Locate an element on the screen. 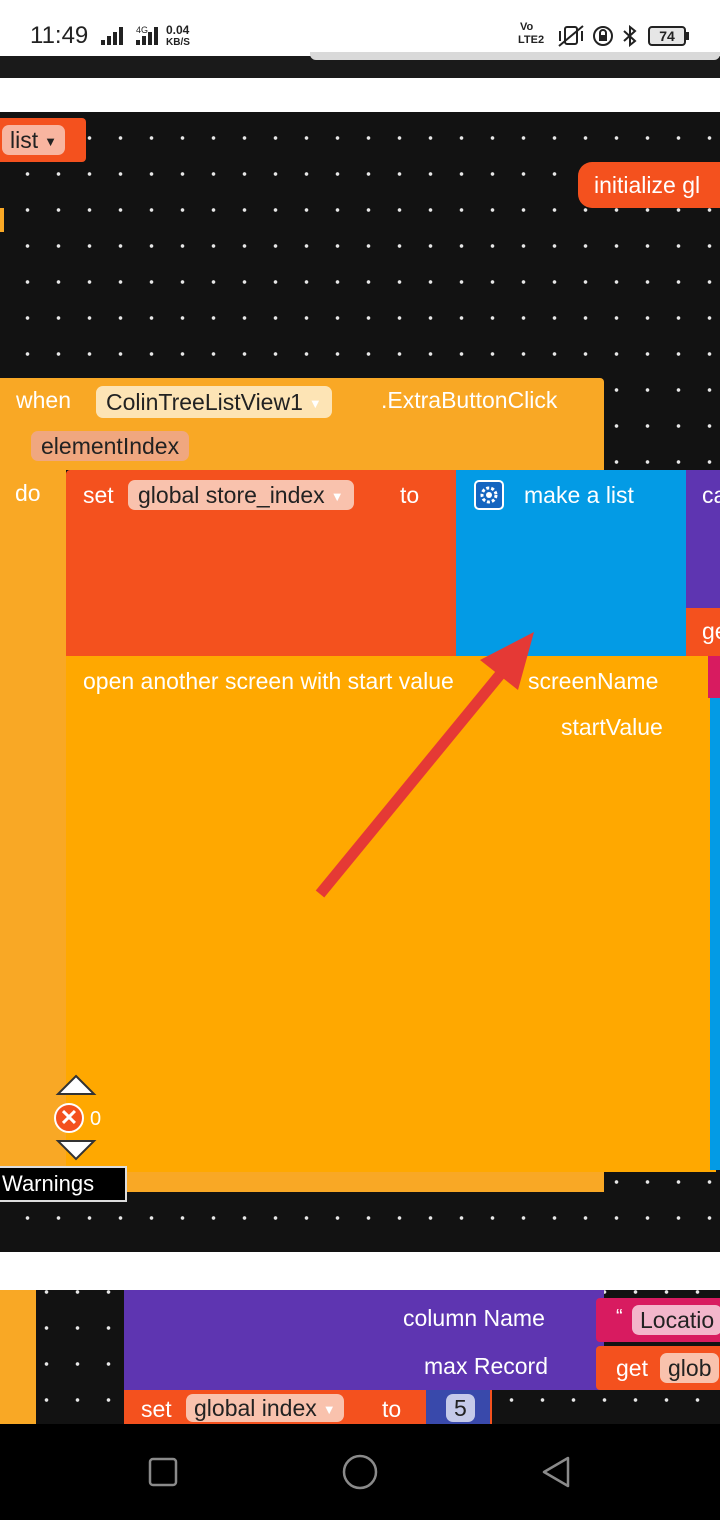 The height and width of the screenshot is (1520, 720). battery-level: 74 is located at coordinates (667, 36).